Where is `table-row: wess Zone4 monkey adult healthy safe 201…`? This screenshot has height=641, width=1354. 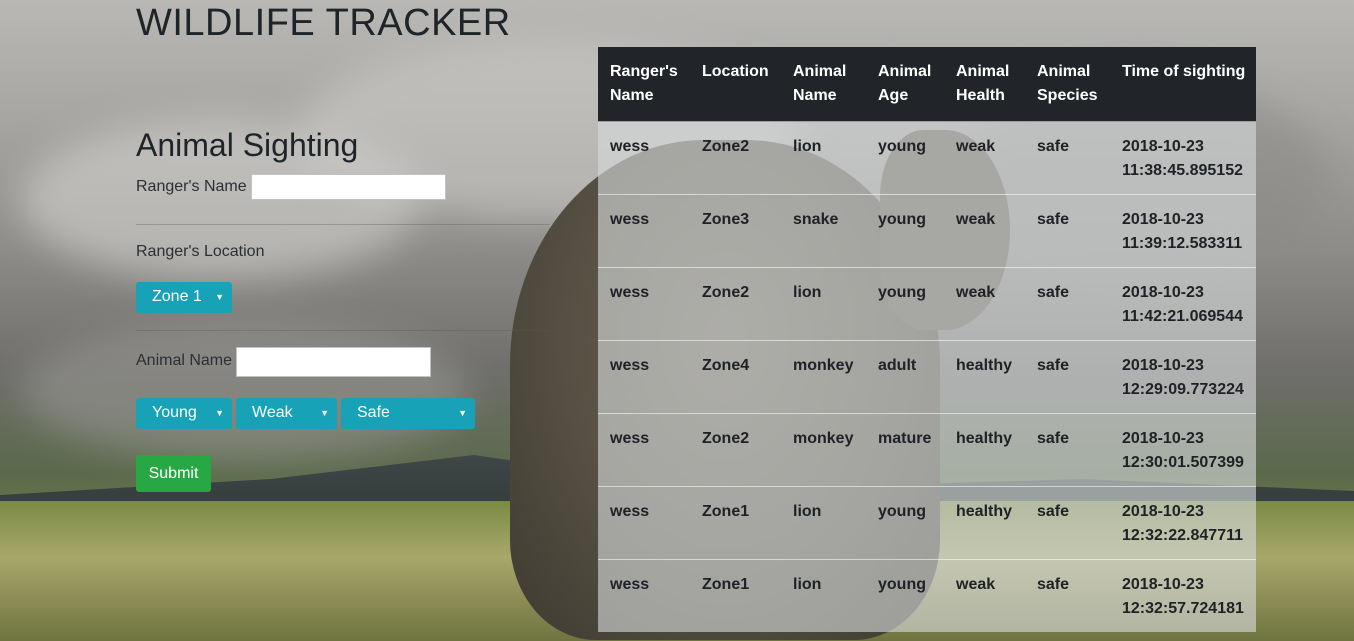
table-row: wess Zone4 monkey adult healthy safe 201… is located at coordinates (927, 377).